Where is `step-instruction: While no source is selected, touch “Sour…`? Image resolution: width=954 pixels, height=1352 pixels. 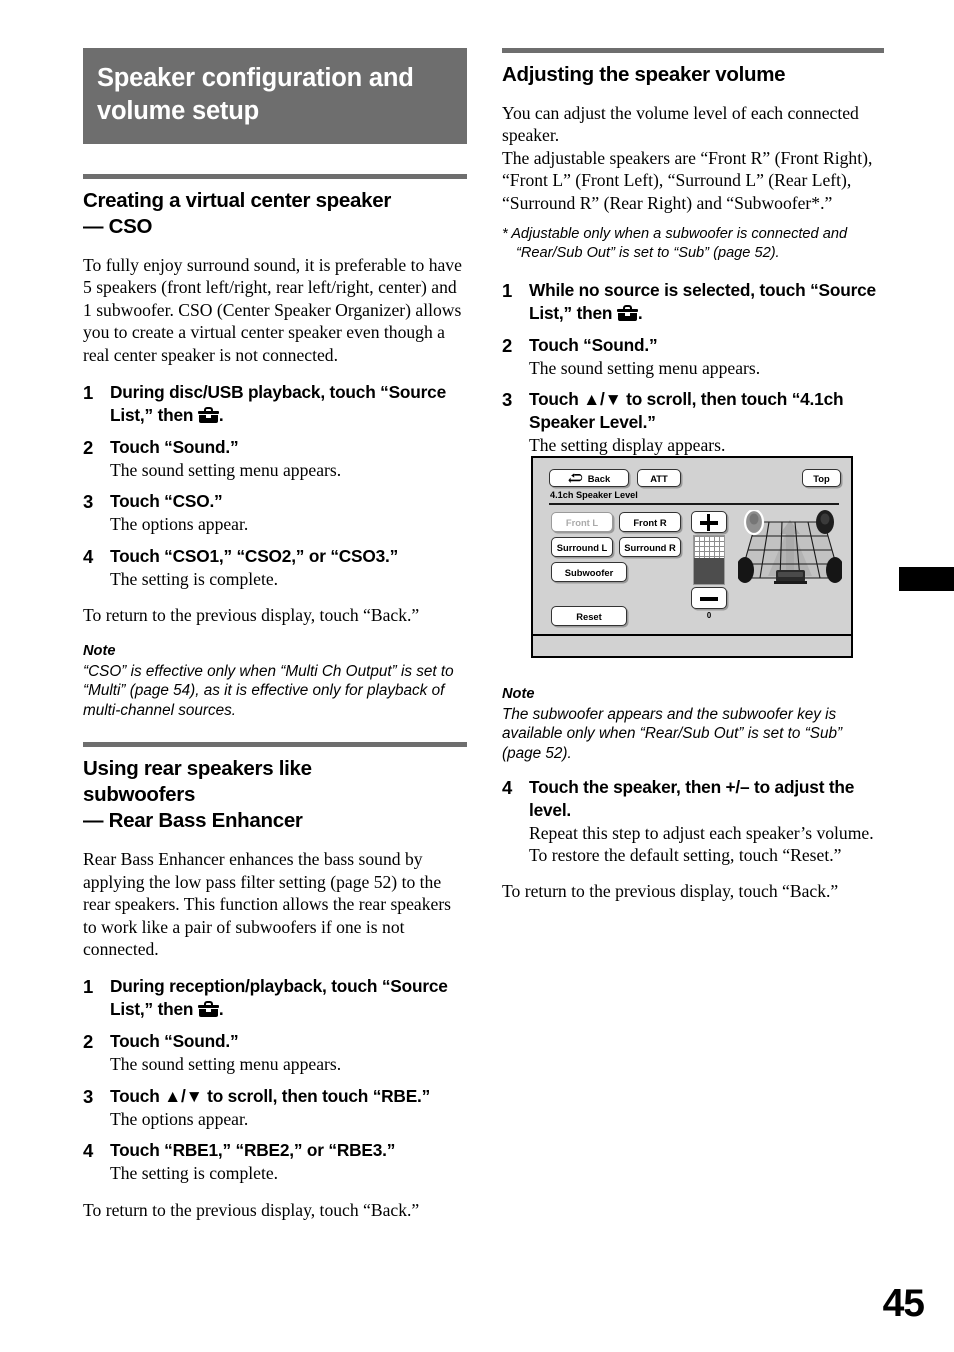
step-instruction: While no source is selected, touch “Sour… is located at coordinates (706, 302).